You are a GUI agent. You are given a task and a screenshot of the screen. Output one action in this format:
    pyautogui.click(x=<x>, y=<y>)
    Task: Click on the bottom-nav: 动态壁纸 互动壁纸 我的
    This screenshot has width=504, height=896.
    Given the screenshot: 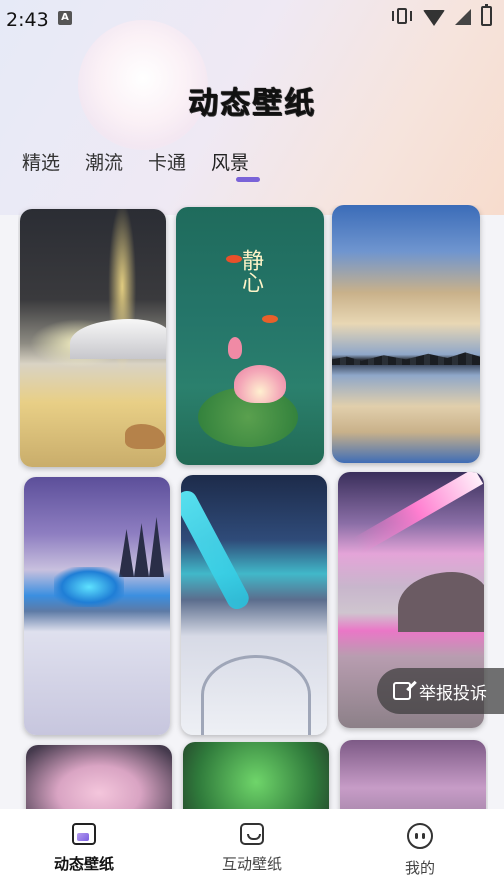 What is the action you would take?
    pyautogui.click(x=252, y=852)
    